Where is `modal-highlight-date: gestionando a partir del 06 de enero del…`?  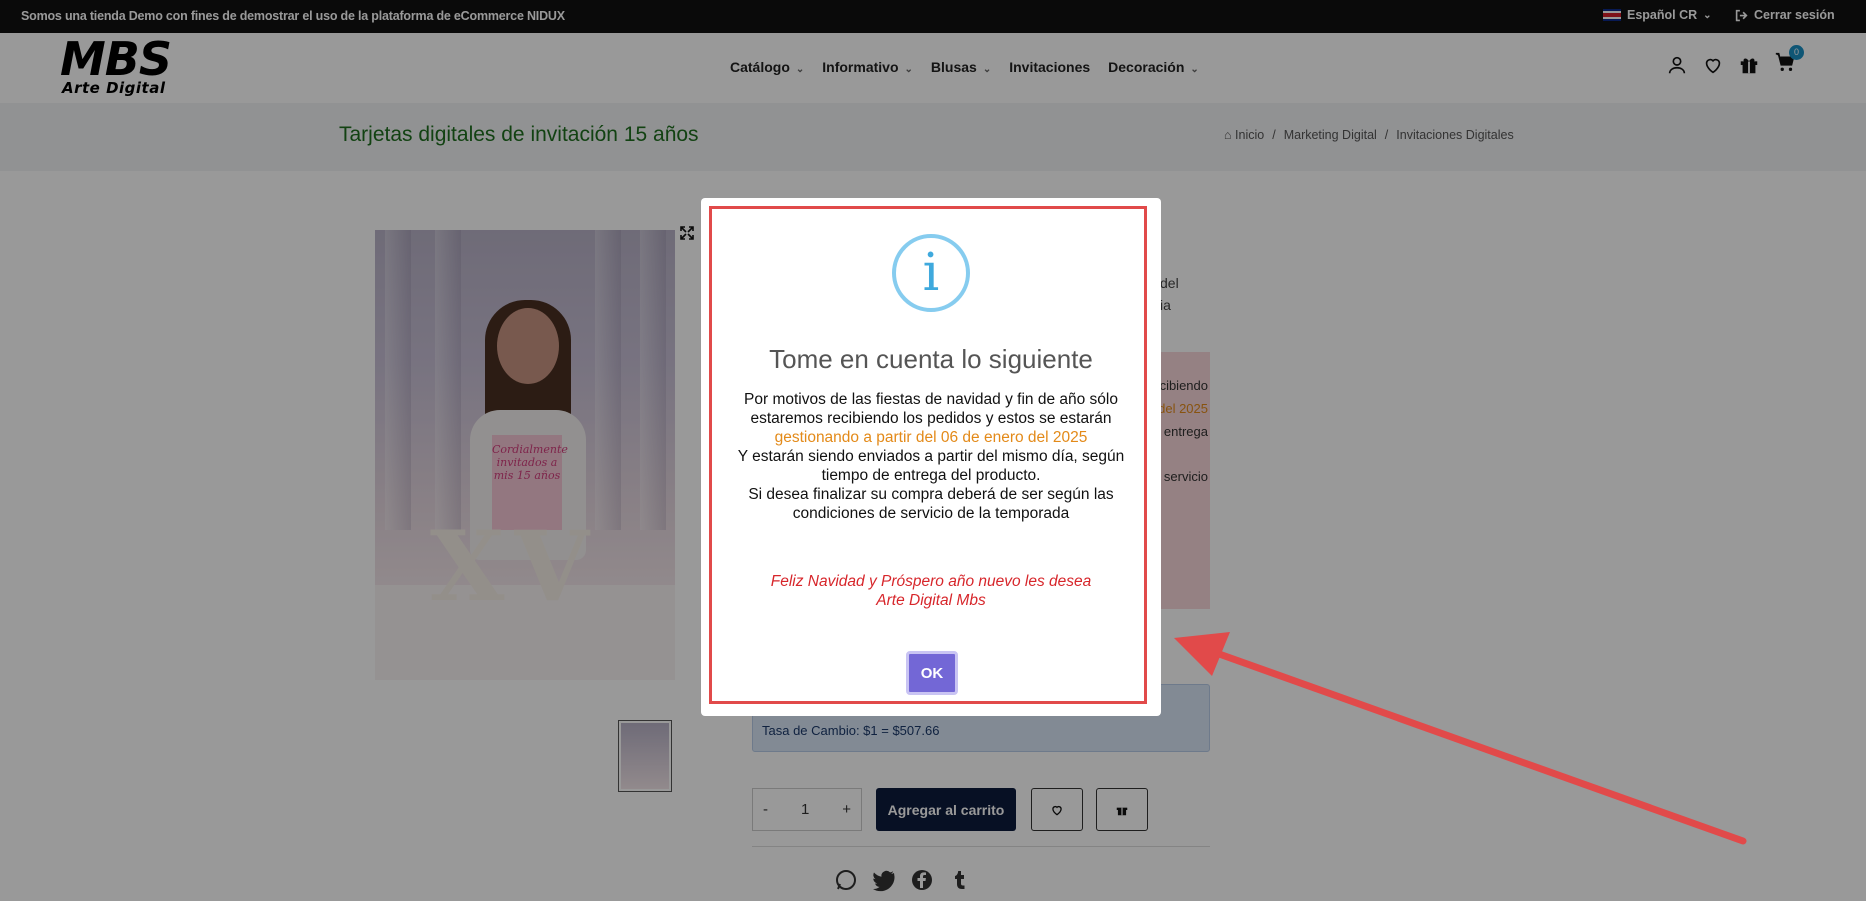 modal-highlight-date: gestionando a partir del 06 de enero del… is located at coordinates (931, 437).